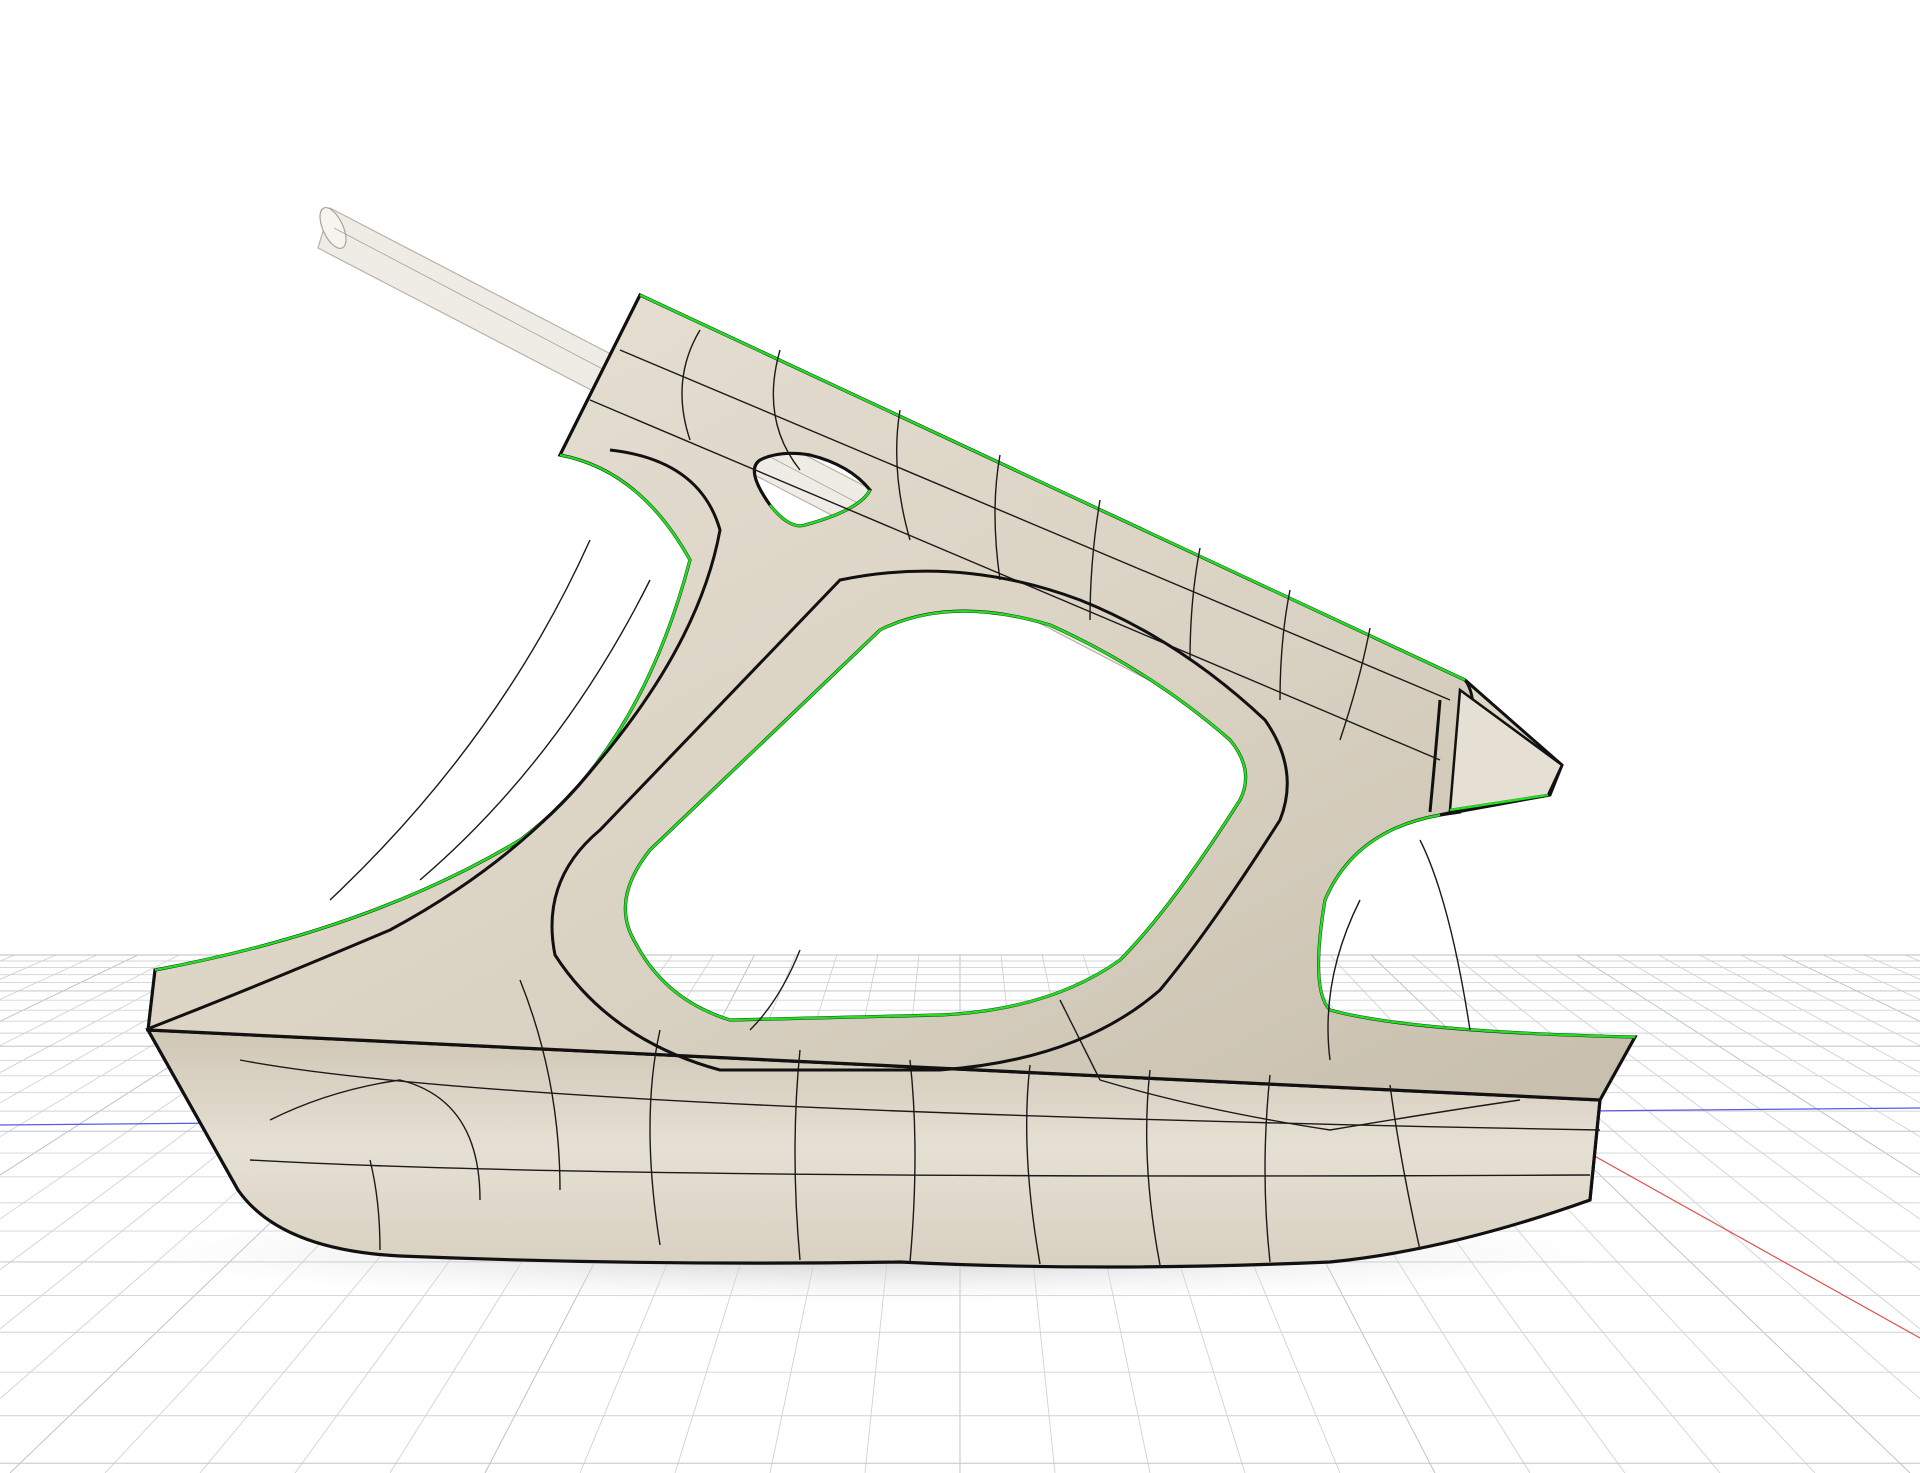 The height and width of the screenshot is (1473, 1920). What do you see at coordinates (1445, 935) in the screenshot?
I see `isoline` at bounding box center [1445, 935].